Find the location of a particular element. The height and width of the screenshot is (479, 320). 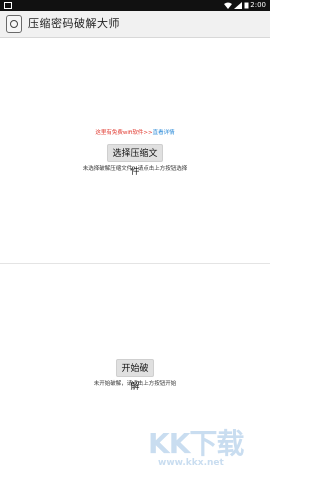

crack-hint: 未开始破解，请点击上方按钮开始 is located at coordinates (135, 384).